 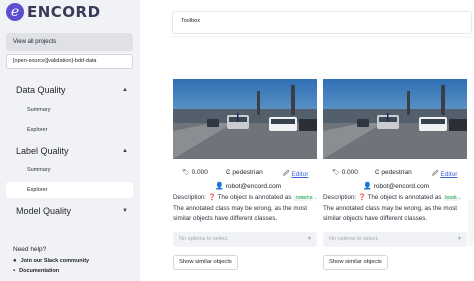 What do you see at coordinates (72, 151) in the screenshot?
I see `section-label-quality: Label Quality ▲` at bounding box center [72, 151].